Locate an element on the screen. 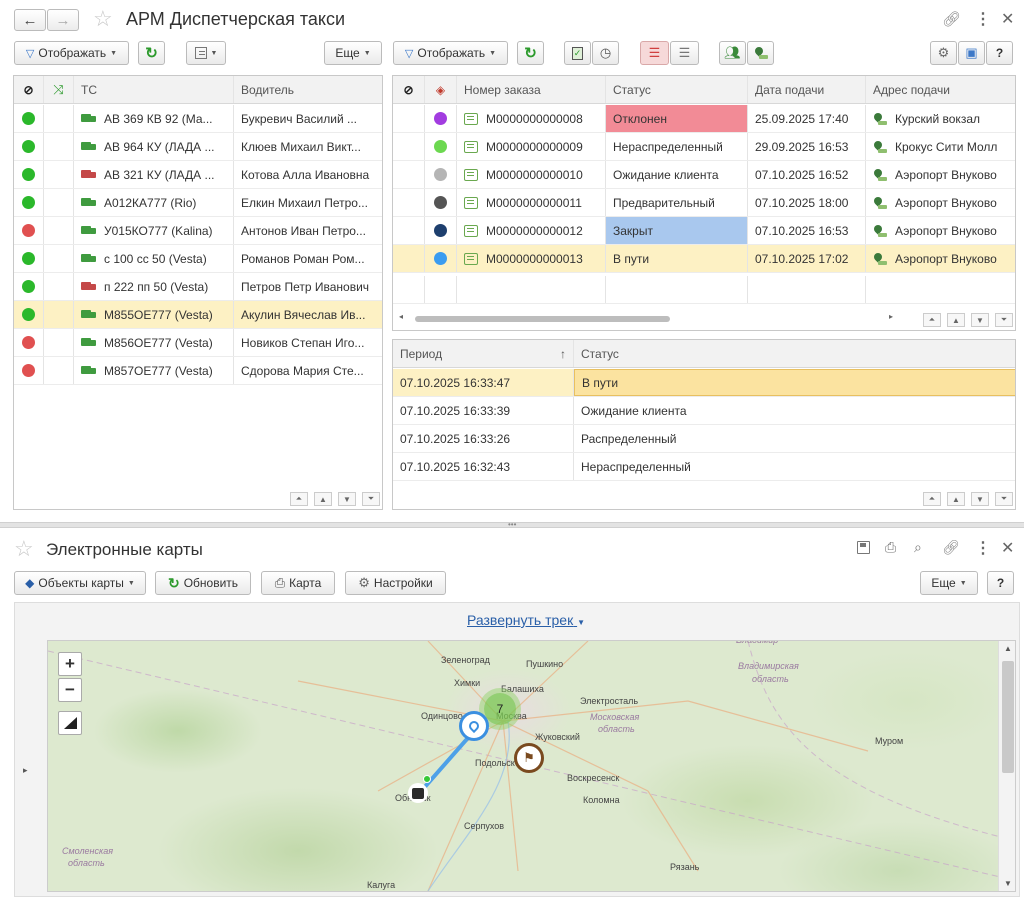  print-icon: ⎙ is located at coordinates (890, 547).